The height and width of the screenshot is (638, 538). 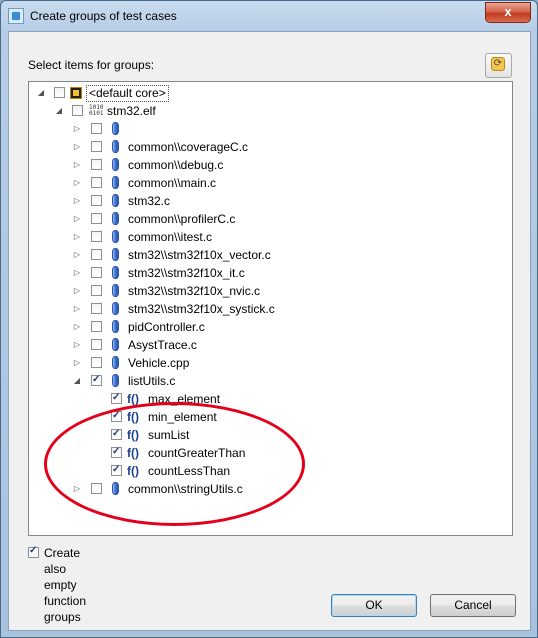 What do you see at coordinates (194, 291) in the screenshot?
I see `file-label: stm32\\stm32f10x_nvic.c` at bounding box center [194, 291].